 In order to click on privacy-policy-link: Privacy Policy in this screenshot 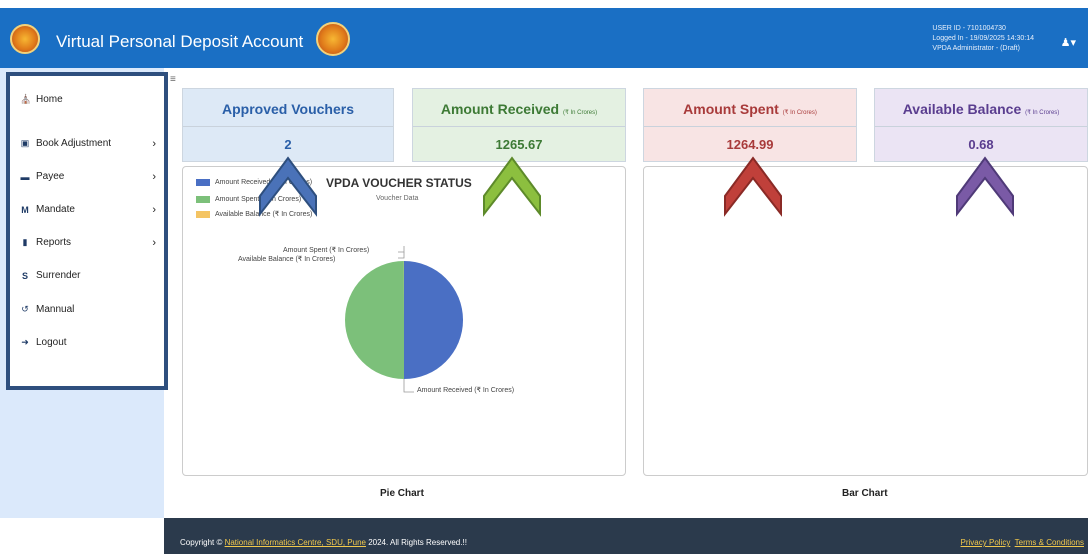, I will do `click(986, 542)`.